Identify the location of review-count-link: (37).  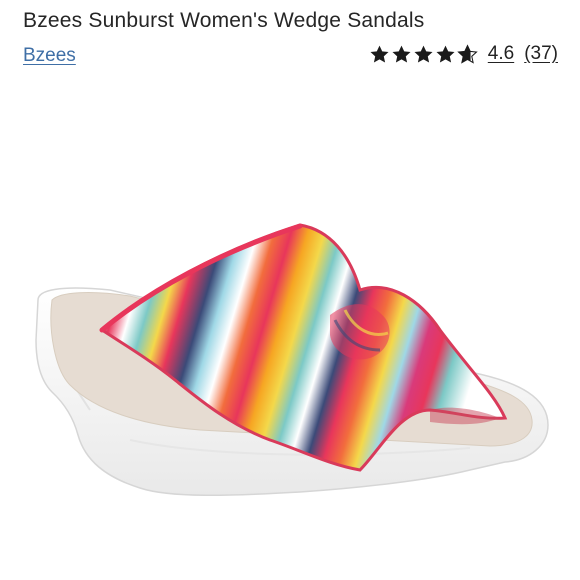
(541, 54).